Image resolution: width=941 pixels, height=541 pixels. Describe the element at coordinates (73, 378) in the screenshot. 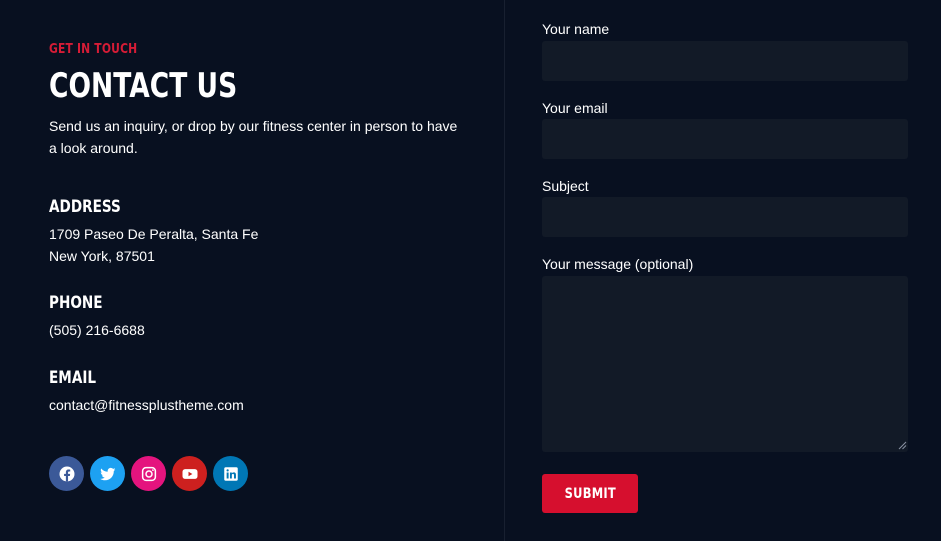

I see `email-heading: EMAIL` at that location.